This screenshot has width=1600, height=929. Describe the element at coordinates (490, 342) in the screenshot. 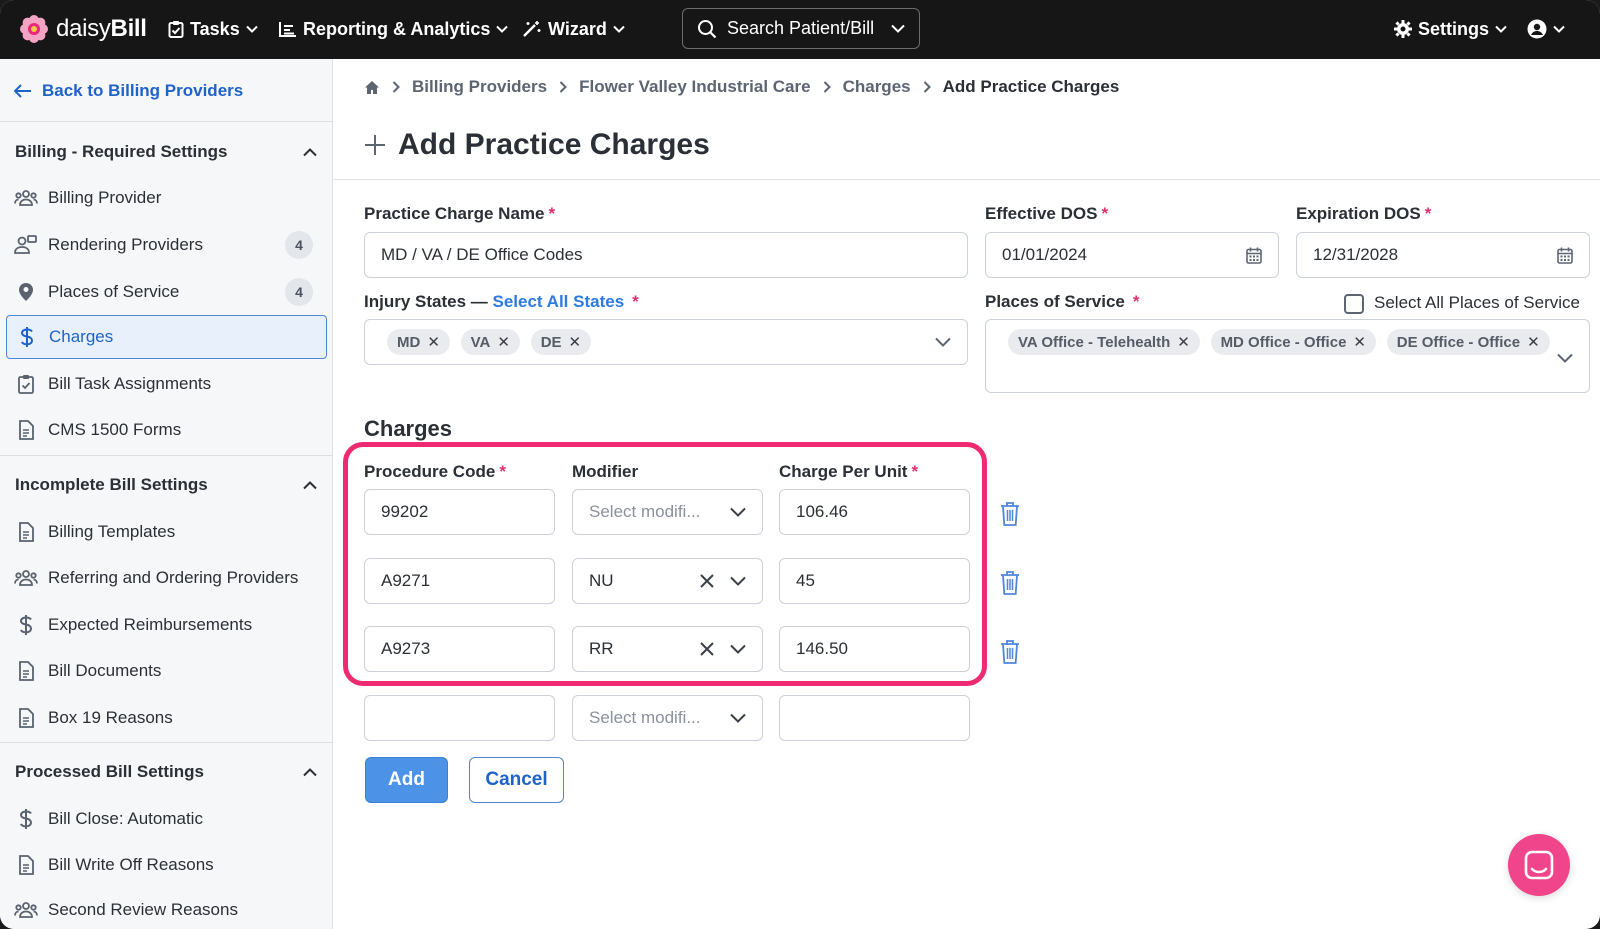

I see `state-chip-va: VA ✕` at that location.